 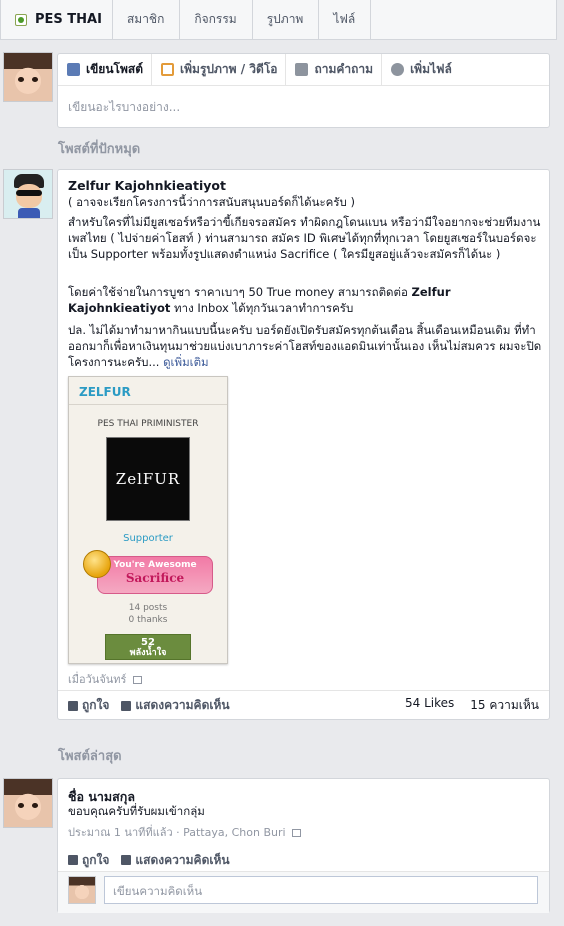 What do you see at coordinates (136, 811) in the screenshot?
I see `post-text: ขอบคุณครับที่รับผมเข้ากลุ่ม` at bounding box center [136, 811].